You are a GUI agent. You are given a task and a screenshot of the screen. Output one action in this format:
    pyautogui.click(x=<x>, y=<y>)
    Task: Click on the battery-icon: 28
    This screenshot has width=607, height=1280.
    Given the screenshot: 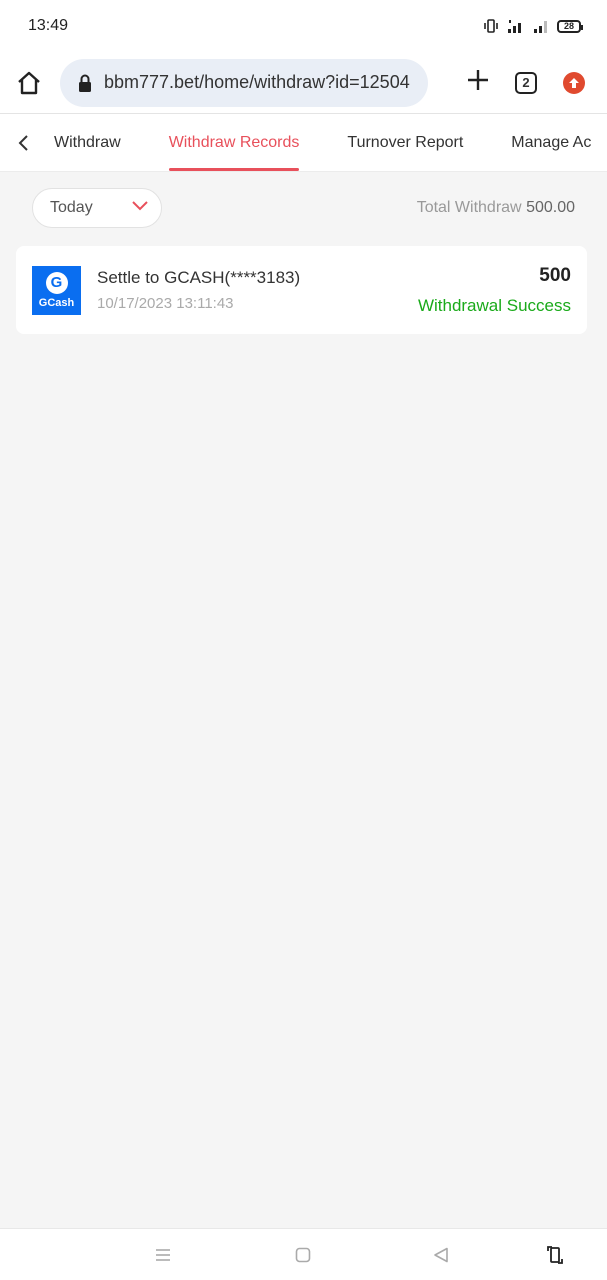 What is the action you would take?
    pyautogui.click(x=570, y=26)
    